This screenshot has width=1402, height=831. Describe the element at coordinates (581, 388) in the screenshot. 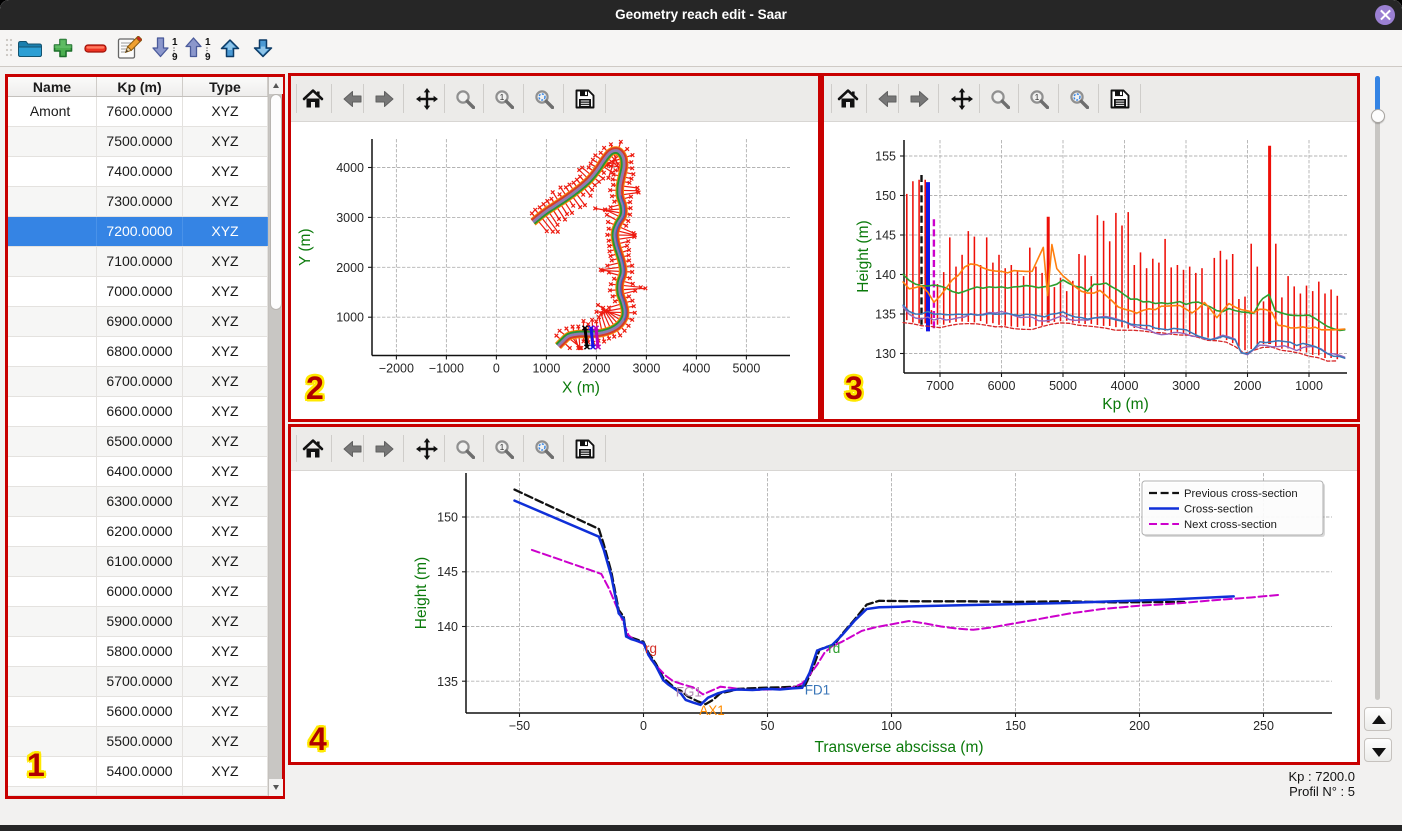

I see `svg-text: X (m)` at that location.